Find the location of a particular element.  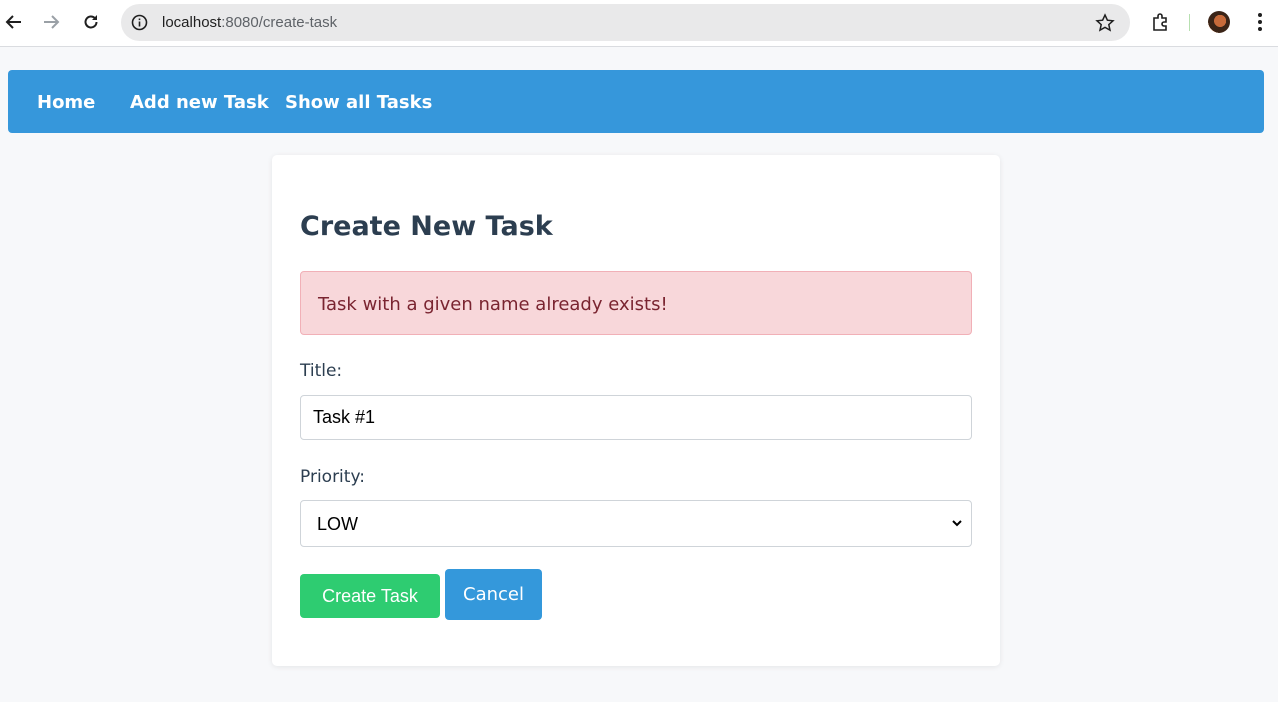

nav-link-home: Home is located at coordinates (66, 102).